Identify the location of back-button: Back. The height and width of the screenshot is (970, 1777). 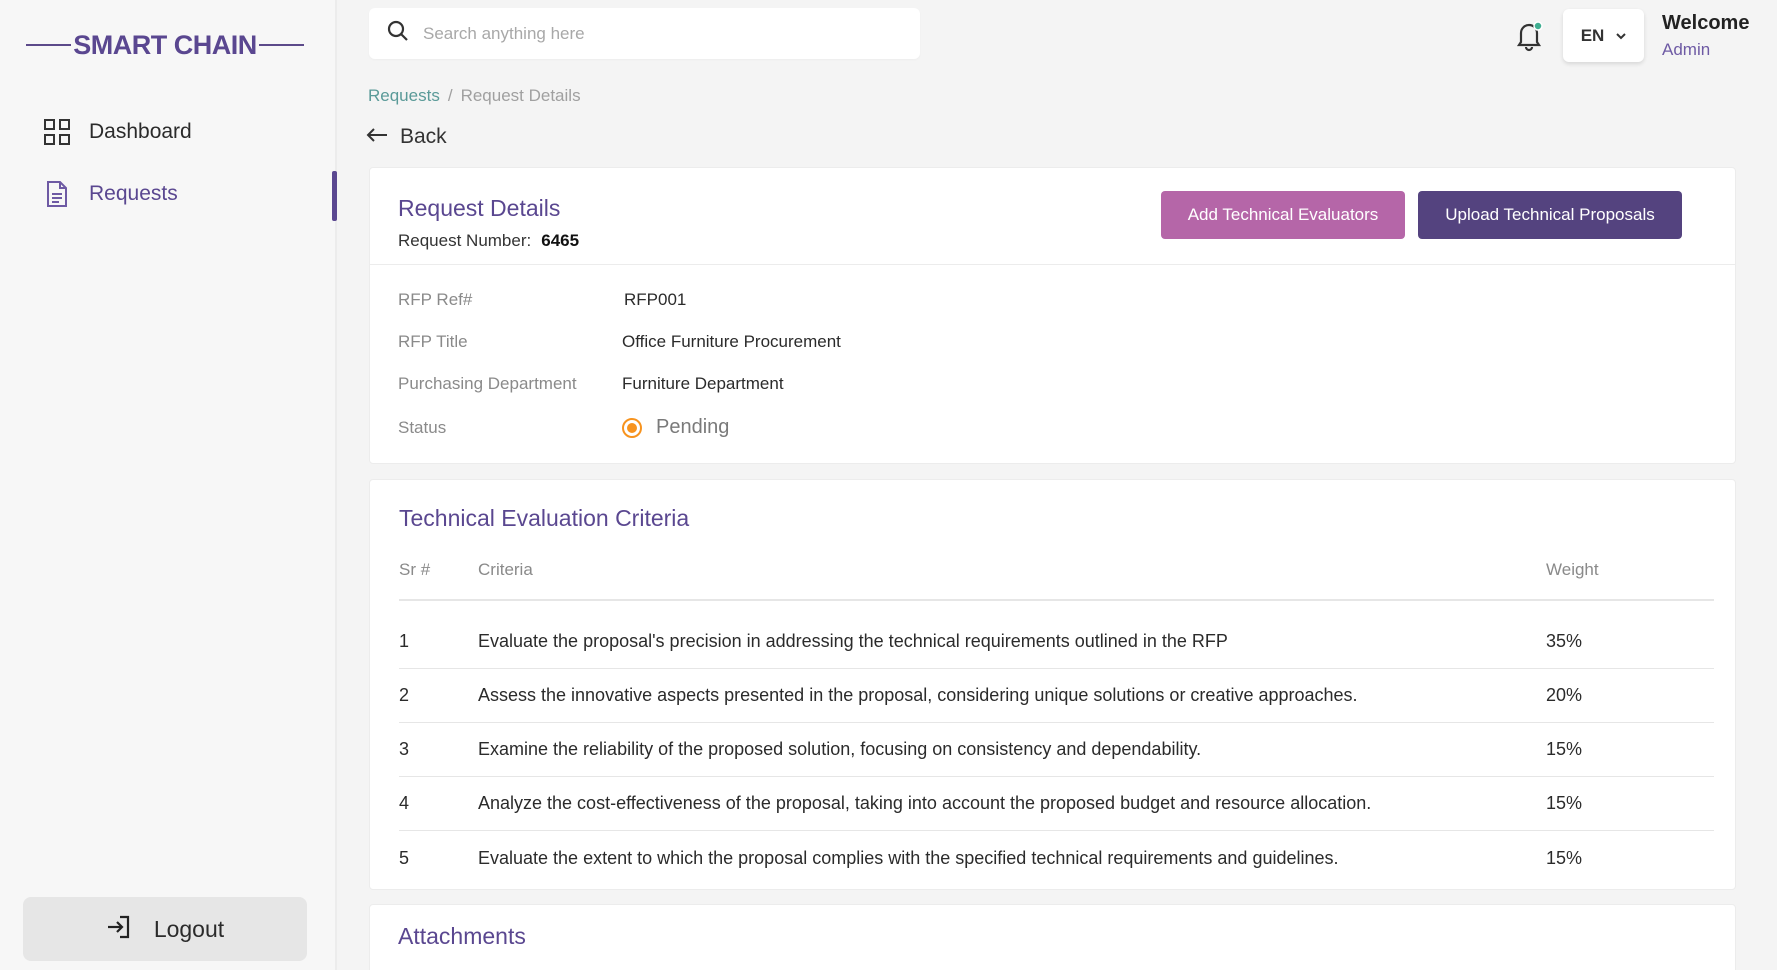
(406, 137).